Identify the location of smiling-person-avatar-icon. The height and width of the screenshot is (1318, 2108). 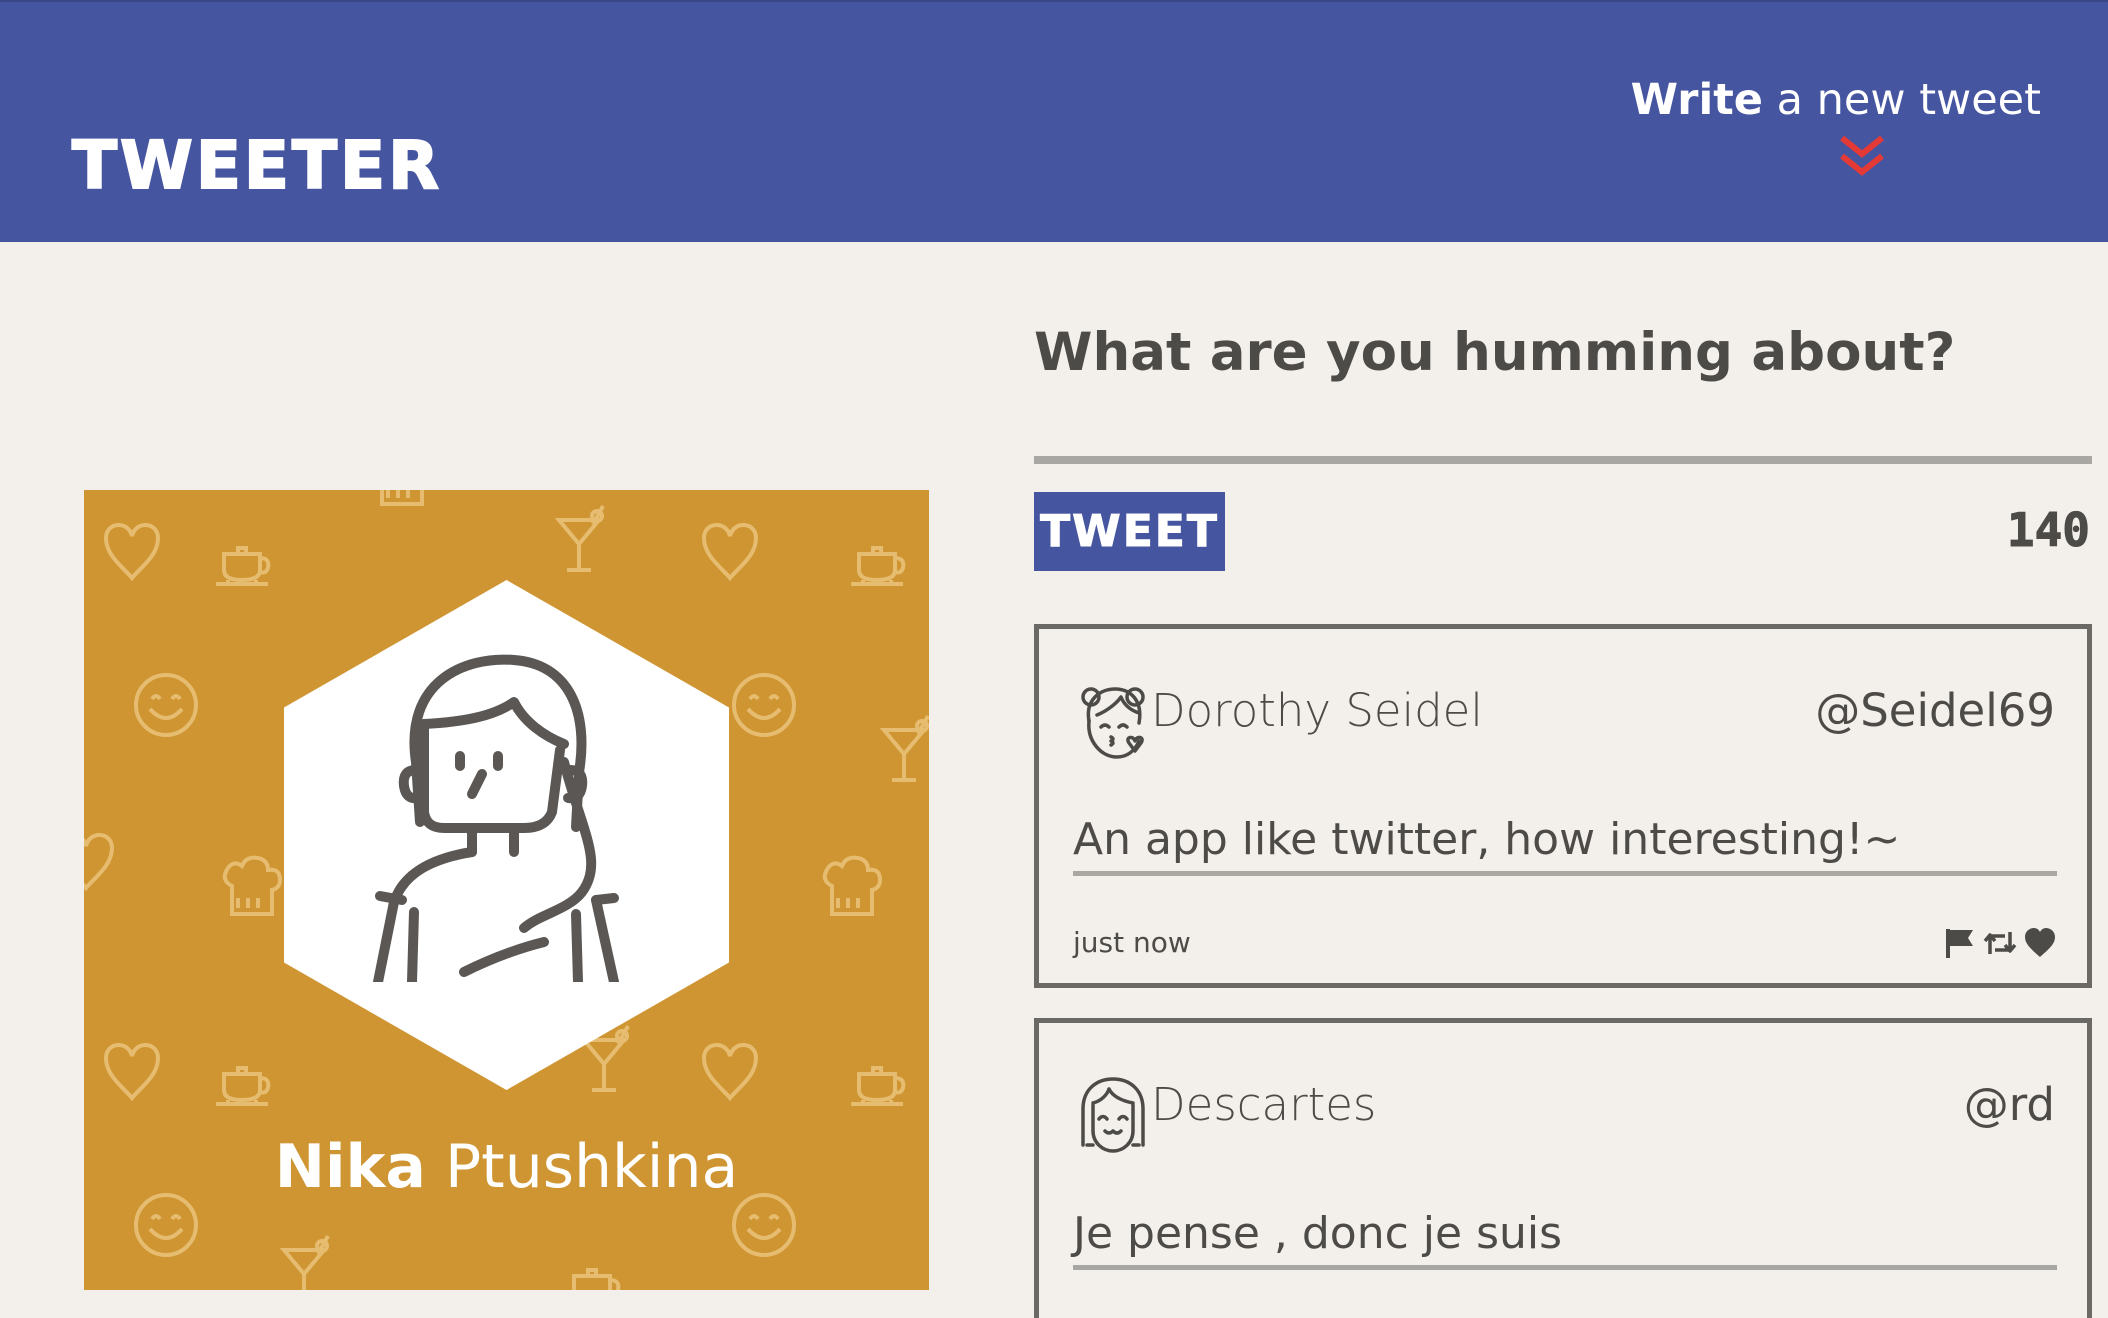
(1113, 1117).